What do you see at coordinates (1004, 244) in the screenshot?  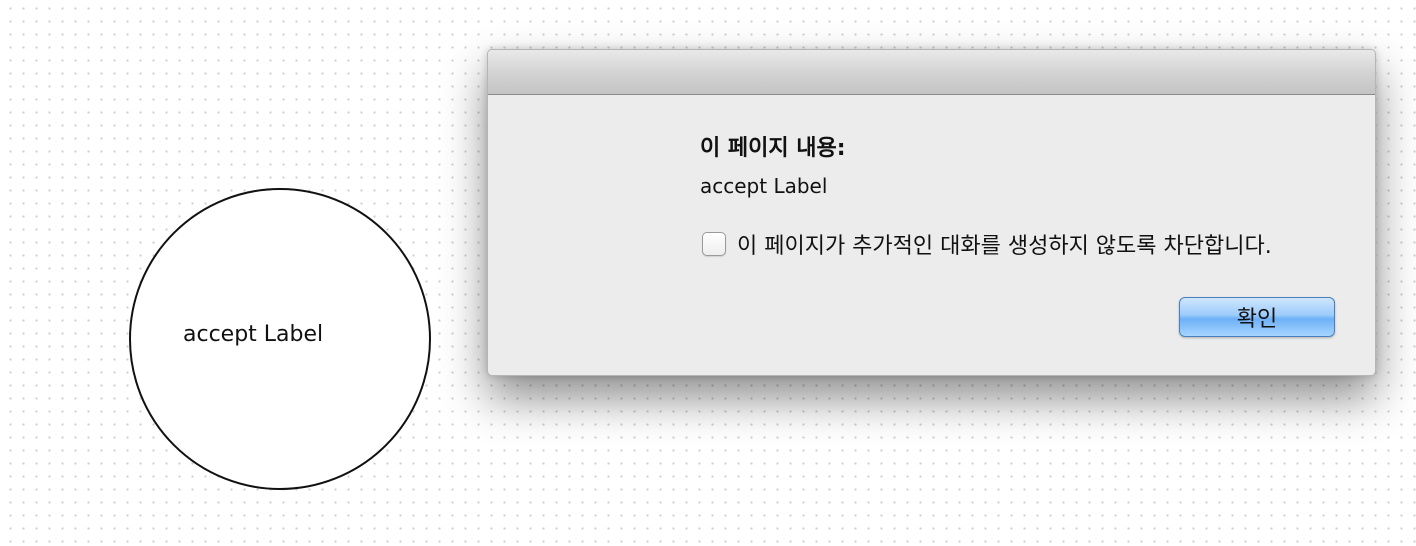 I see `block-dialogs-label: 이 페이지가 추가적인 대화를 생성하지 않도록 차단합니다.` at bounding box center [1004, 244].